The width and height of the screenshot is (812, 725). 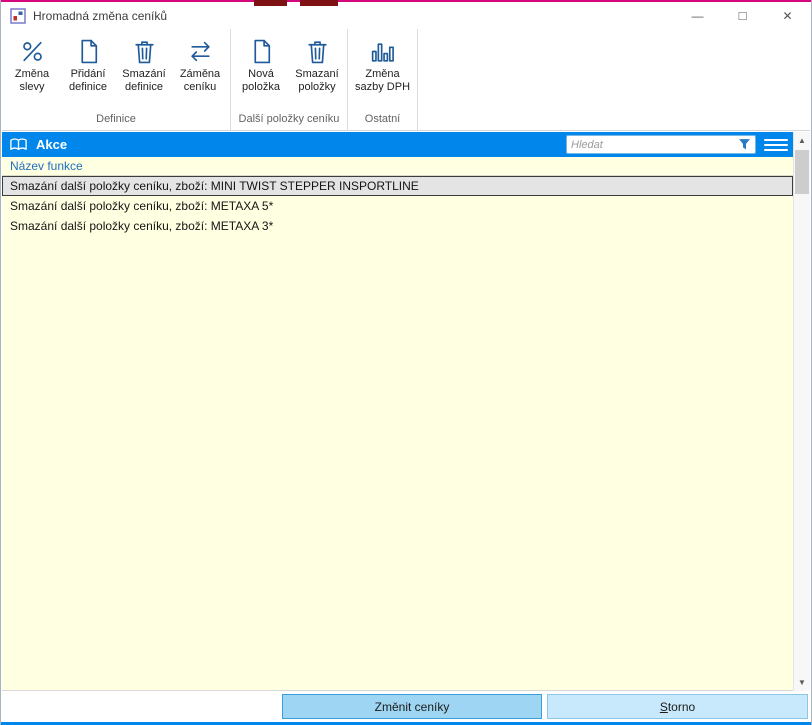 I want to click on swap-pricelist-button: Záměna ceníku, so click(x=200, y=66).